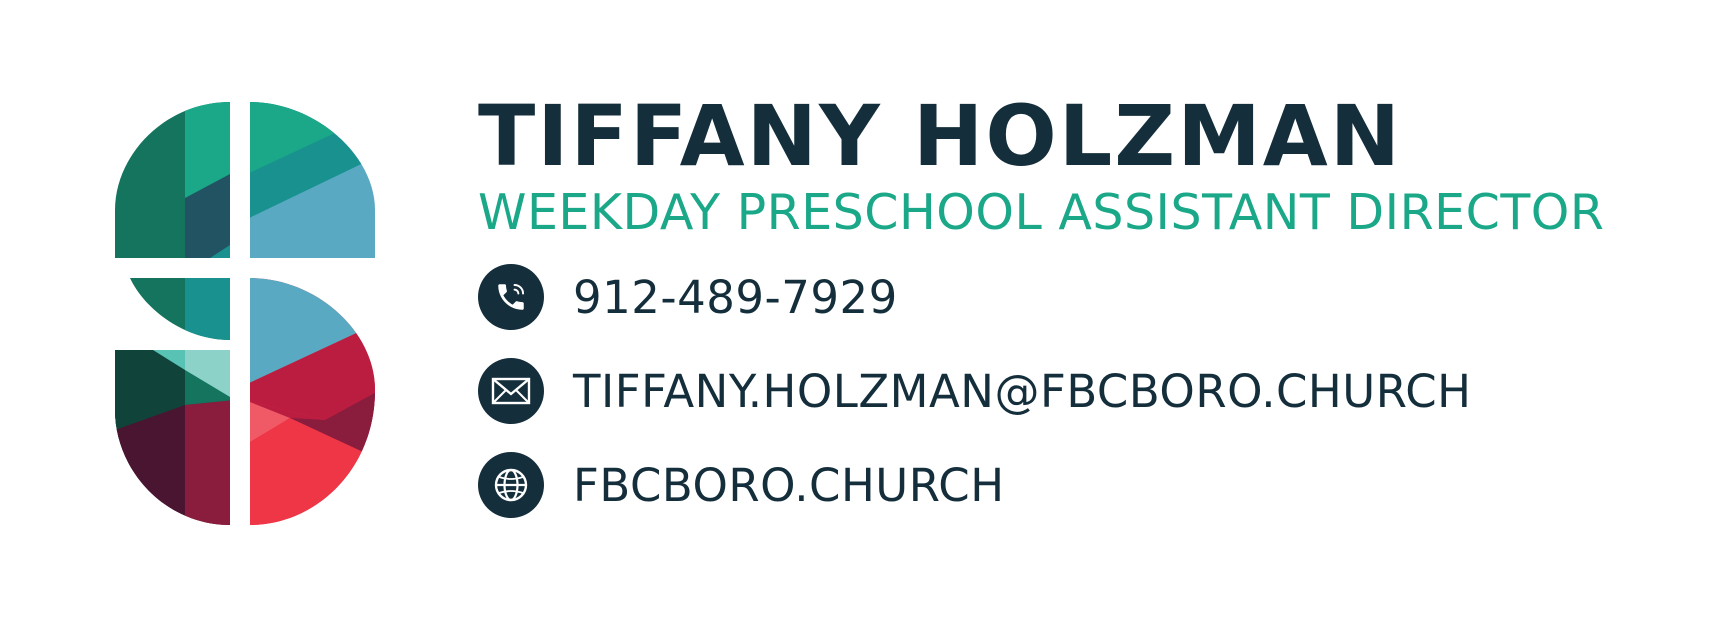 This screenshot has width=1730, height=635. I want to click on email-contact: TIFFANY.HOLZMAN@FBCBORO.CHURCH, so click(1078, 391).